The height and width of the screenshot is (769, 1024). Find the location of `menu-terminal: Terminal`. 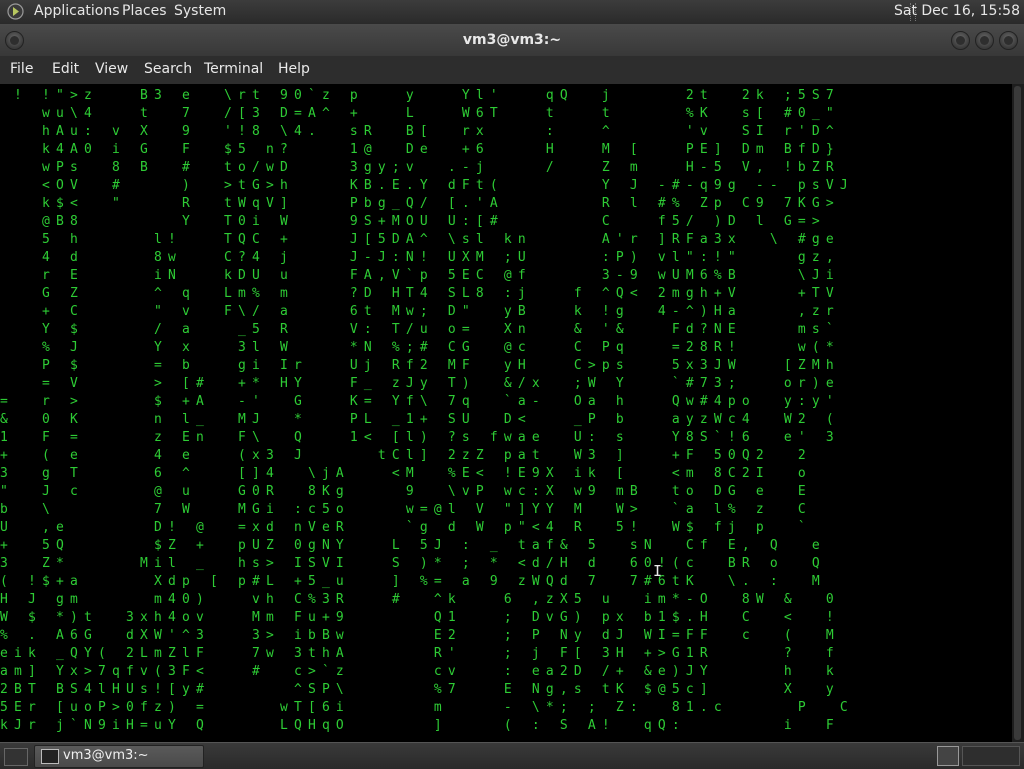

menu-terminal: Terminal is located at coordinates (233, 69).